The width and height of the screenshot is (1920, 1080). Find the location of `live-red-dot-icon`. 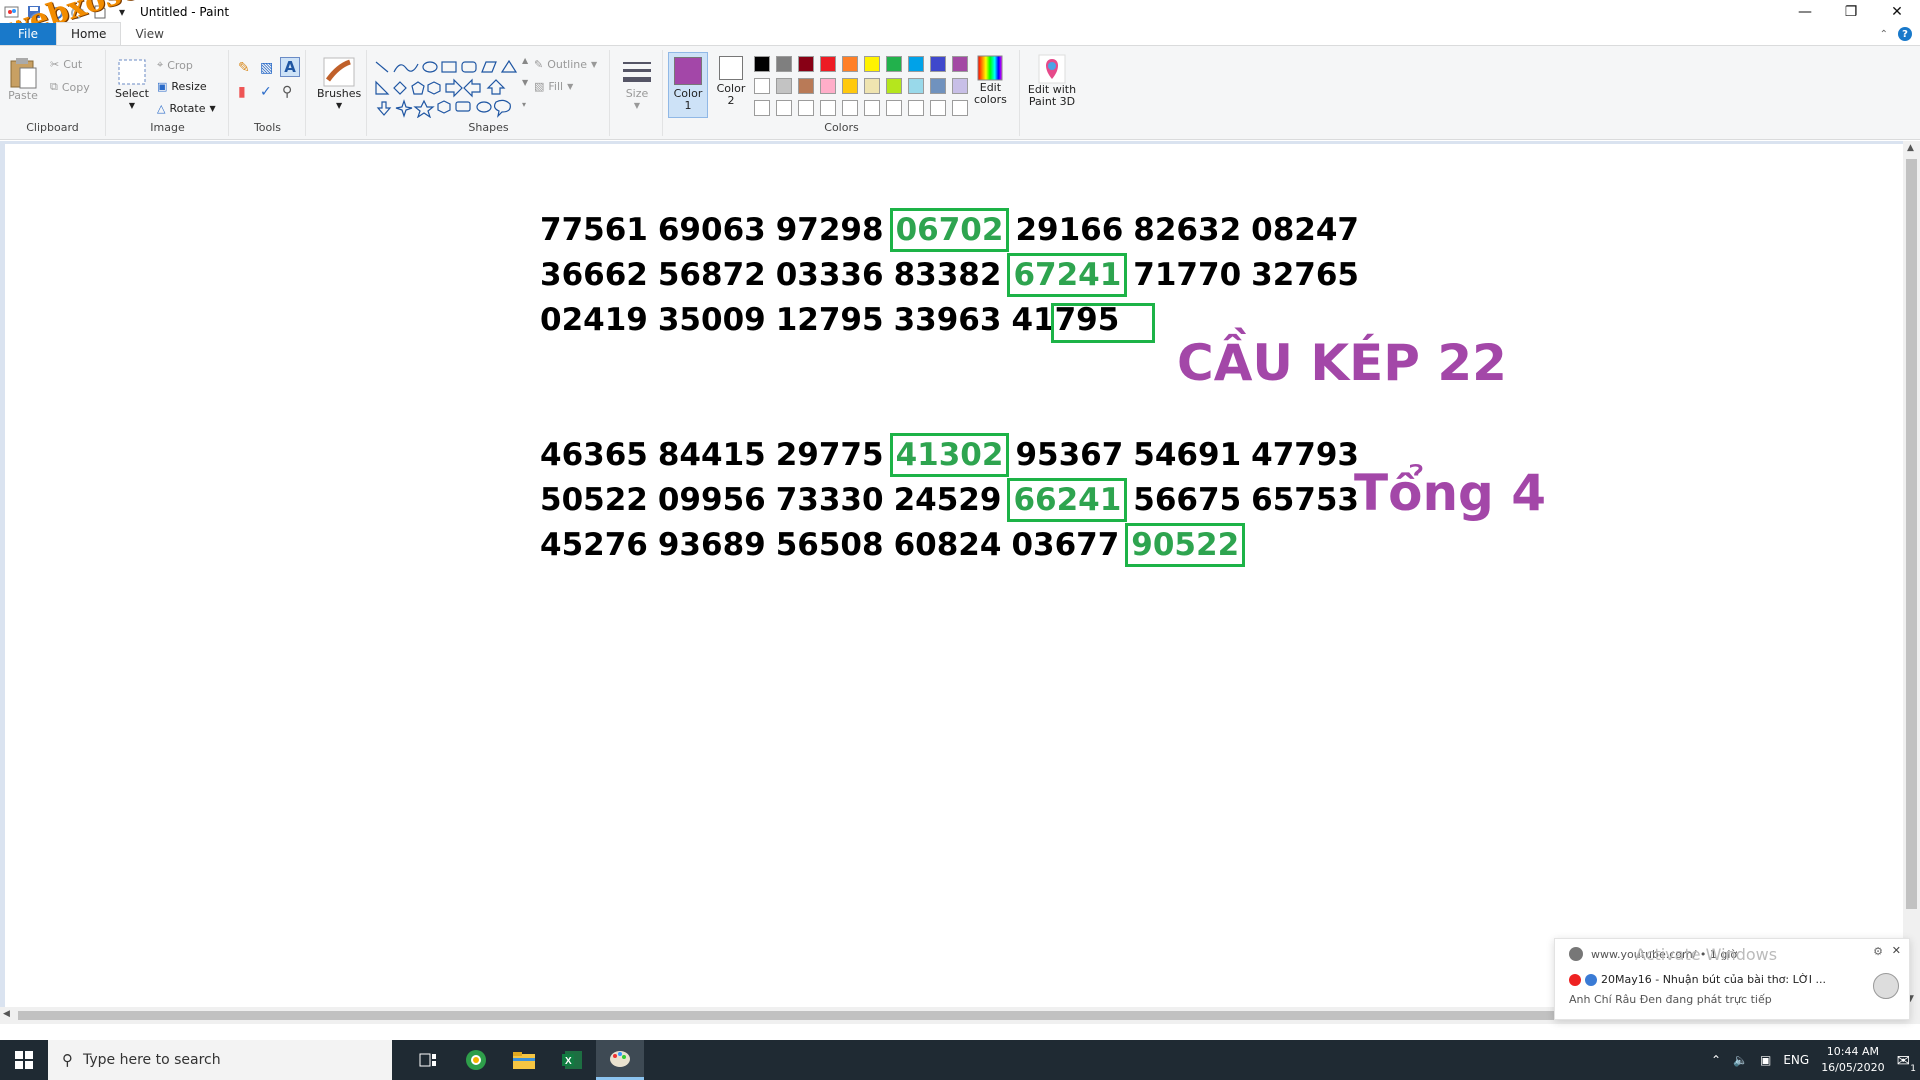

live-red-dot-icon is located at coordinates (1575, 979).